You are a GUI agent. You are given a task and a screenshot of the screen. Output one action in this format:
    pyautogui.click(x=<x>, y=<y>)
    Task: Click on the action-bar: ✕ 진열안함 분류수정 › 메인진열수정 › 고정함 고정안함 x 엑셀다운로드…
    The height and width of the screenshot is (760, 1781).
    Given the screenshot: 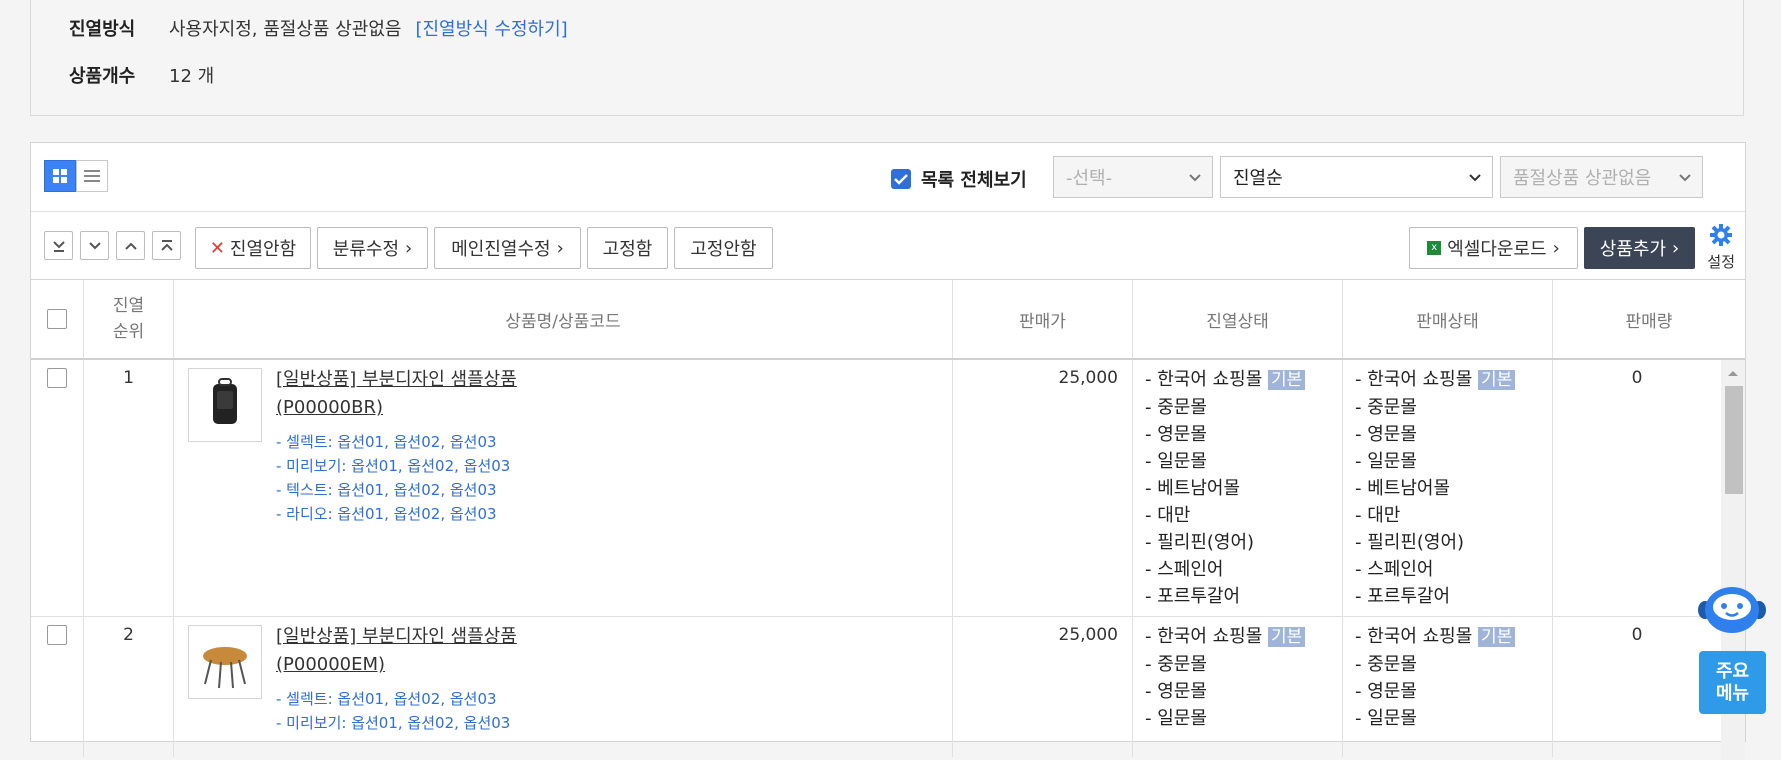 What is the action you would take?
    pyautogui.click(x=888, y=245)
    